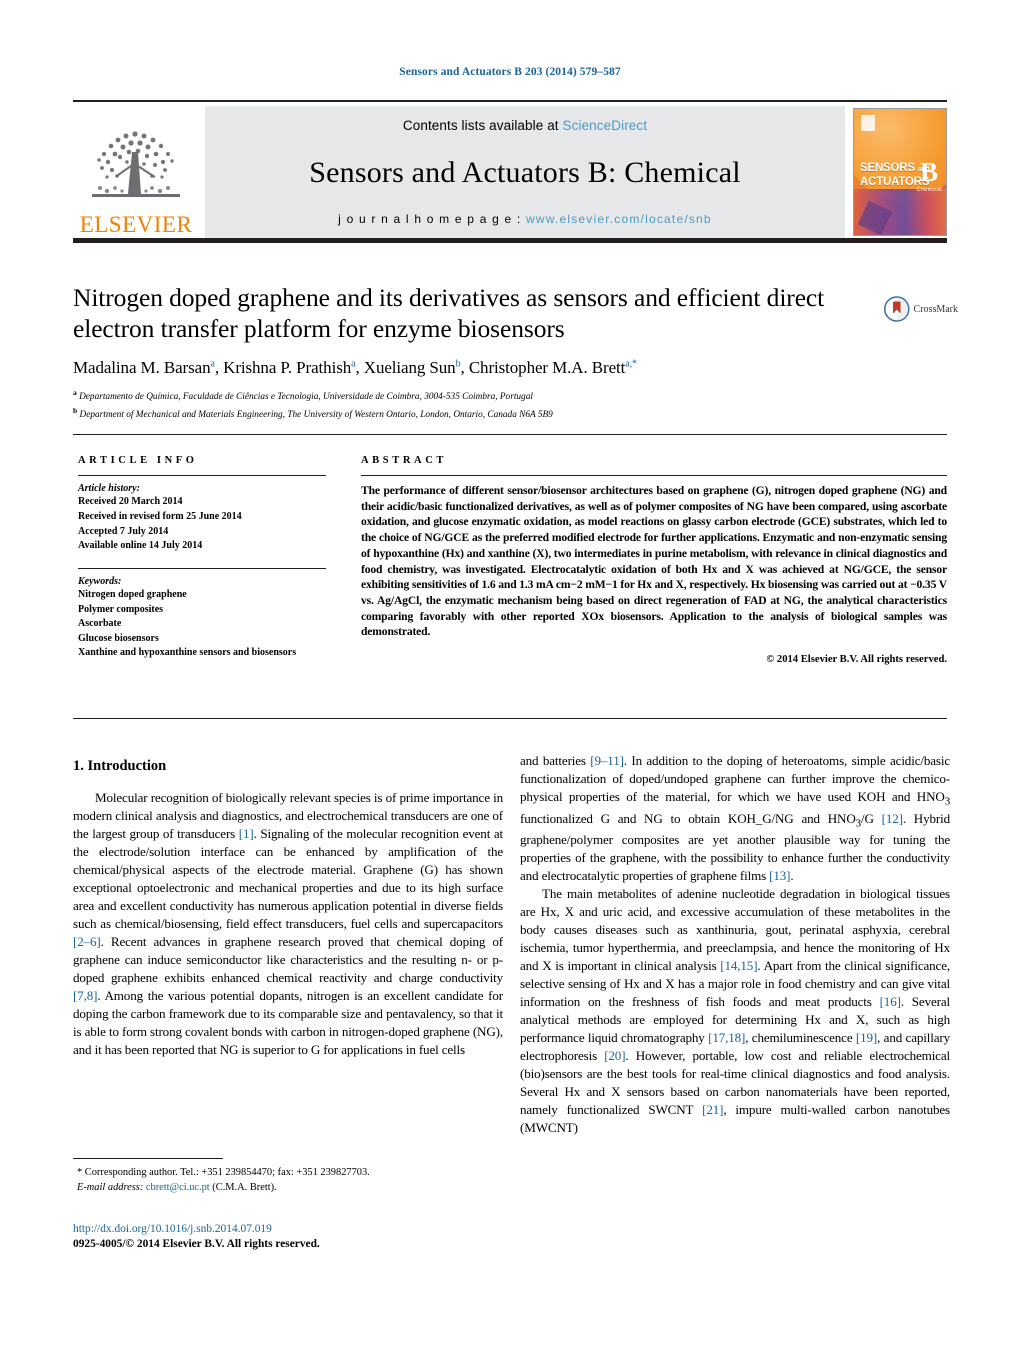 The width and height of the screenshot is (1020, 1351). I want to click on article-info-heading: ARTICLE INFO, so click(138, 460).